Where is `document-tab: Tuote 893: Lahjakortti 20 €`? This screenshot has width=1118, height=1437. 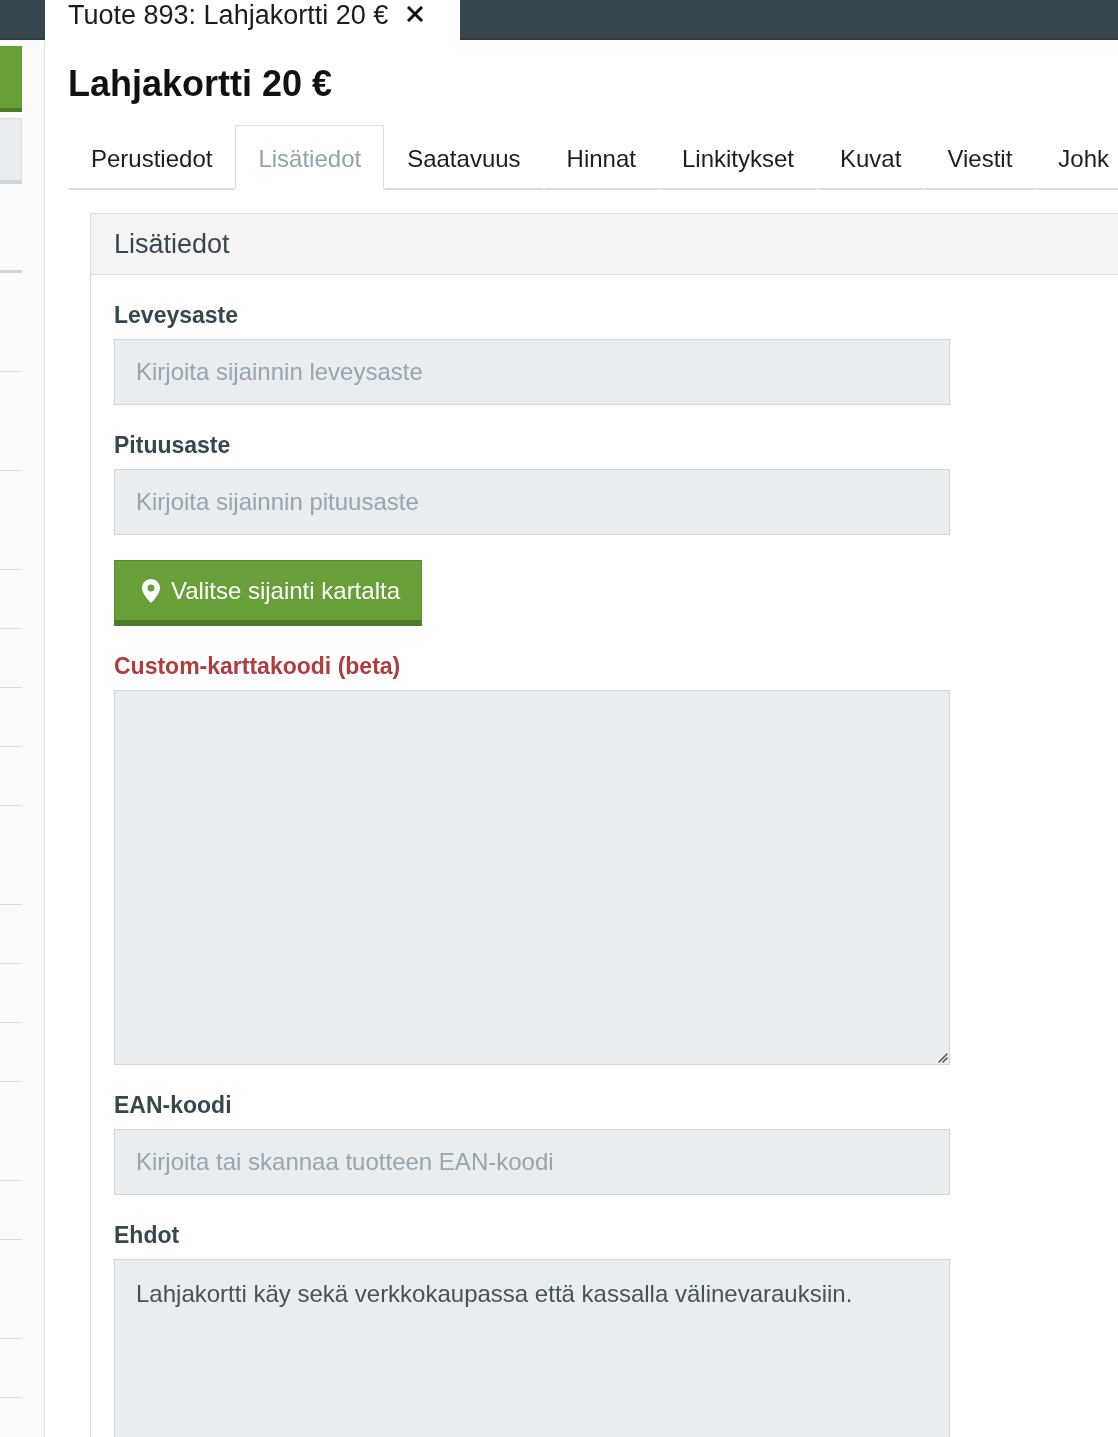
document-tab: Tuote 893: Lahjakortti 20 € is located at coordinates (252, 20).